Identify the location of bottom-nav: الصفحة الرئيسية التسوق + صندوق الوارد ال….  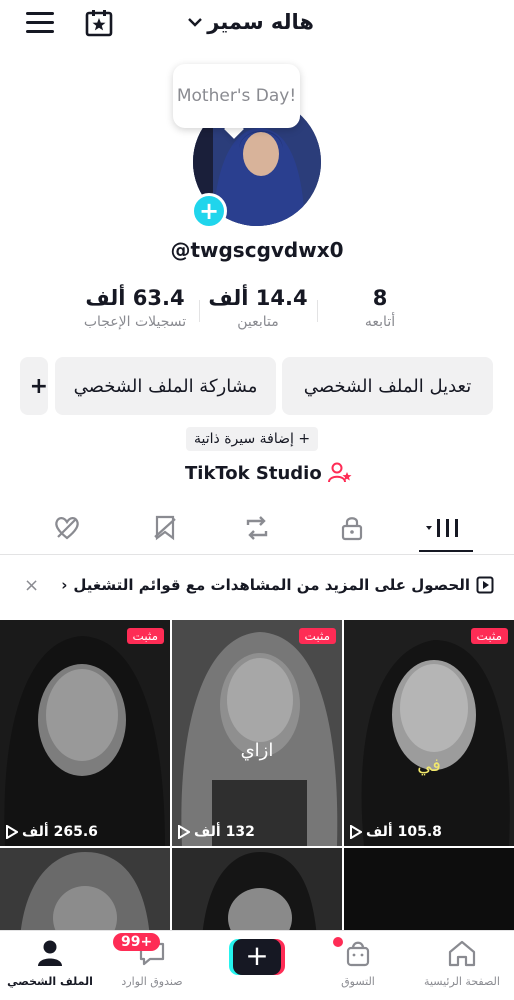
(257, 965).